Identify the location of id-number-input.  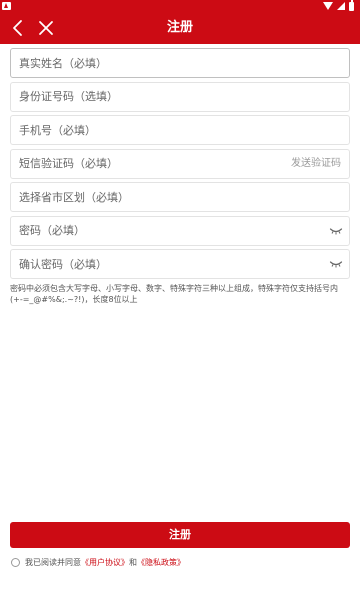
(180, 96).